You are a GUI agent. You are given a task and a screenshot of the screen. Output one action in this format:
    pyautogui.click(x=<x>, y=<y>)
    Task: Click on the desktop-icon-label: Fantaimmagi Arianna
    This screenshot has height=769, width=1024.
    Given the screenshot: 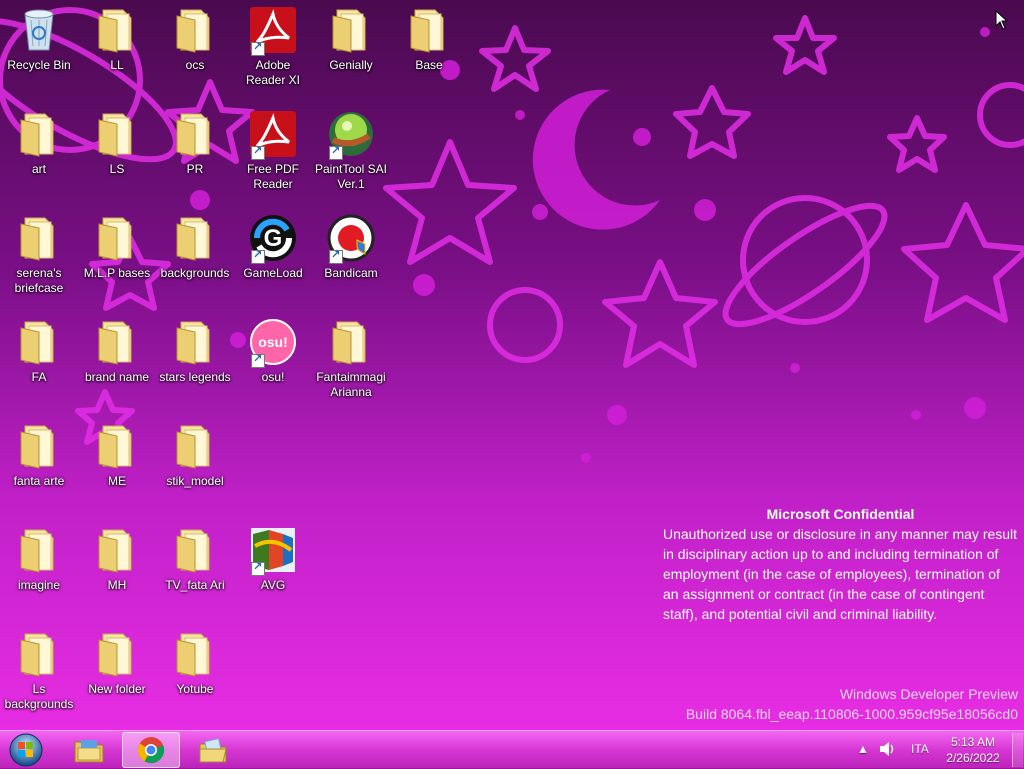 What is the action you would take?
    pyautogui.click(x=351, y=384)
    